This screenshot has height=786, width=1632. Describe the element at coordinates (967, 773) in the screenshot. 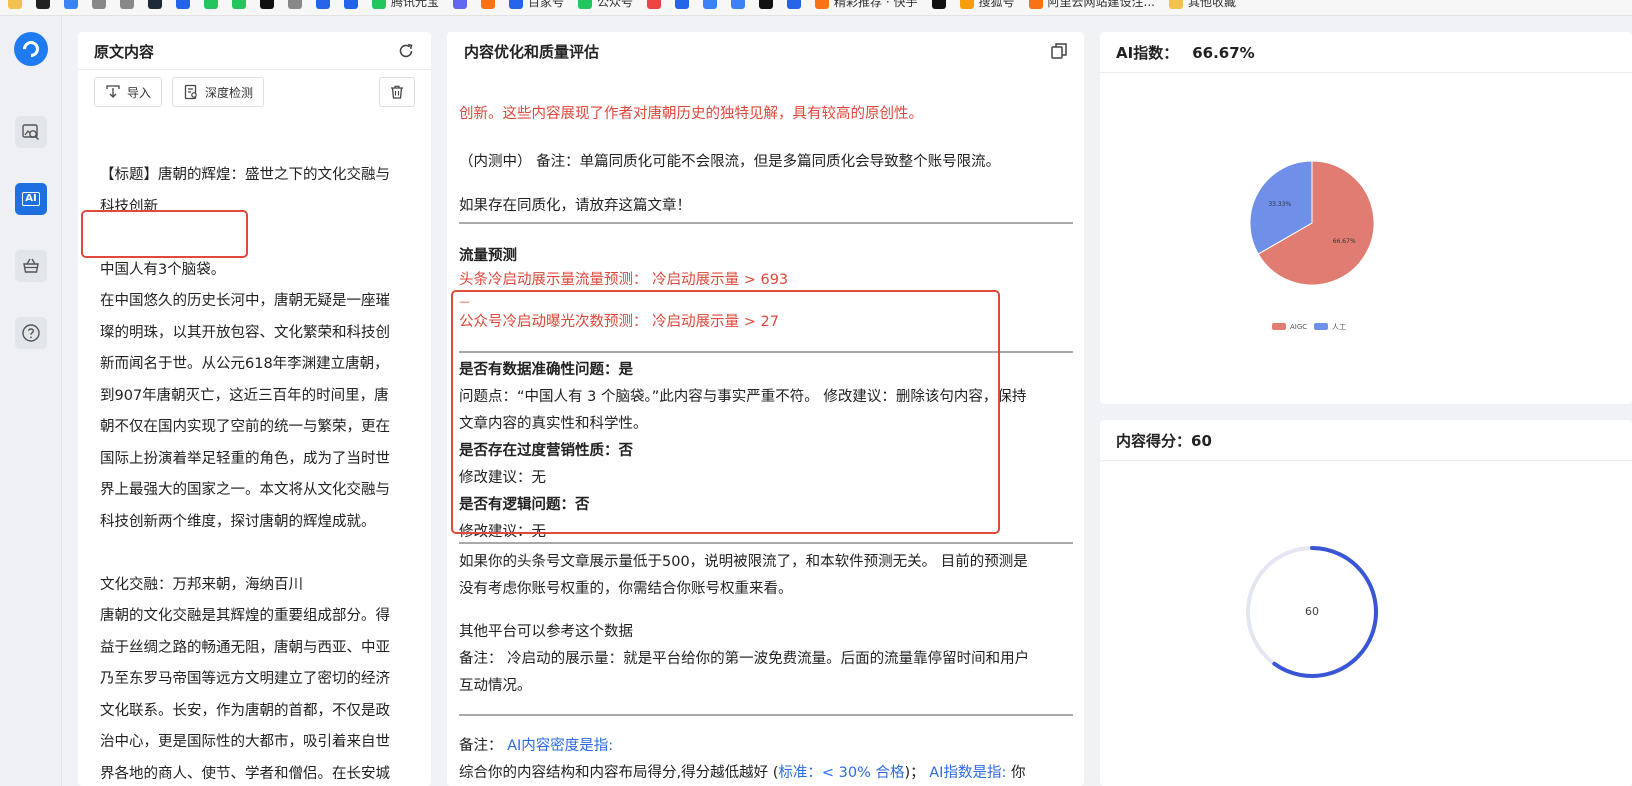

I see `ai-index-link: AI指数是指:` at that location.